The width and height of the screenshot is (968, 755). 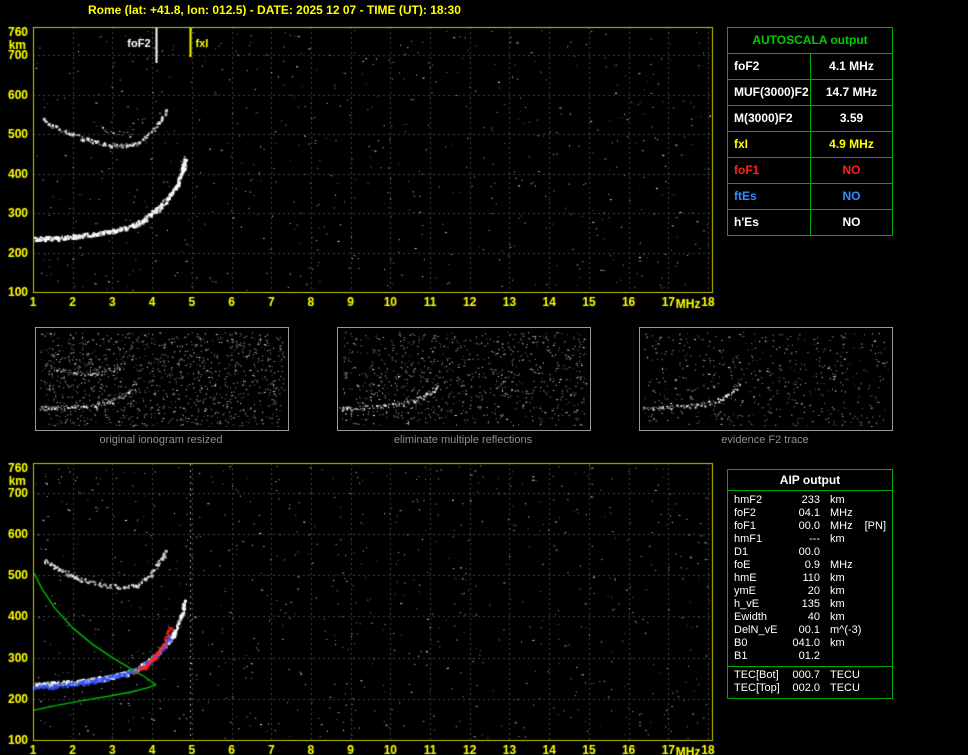 I want to click on row-value: 04.1, so click(x=809, y=513).